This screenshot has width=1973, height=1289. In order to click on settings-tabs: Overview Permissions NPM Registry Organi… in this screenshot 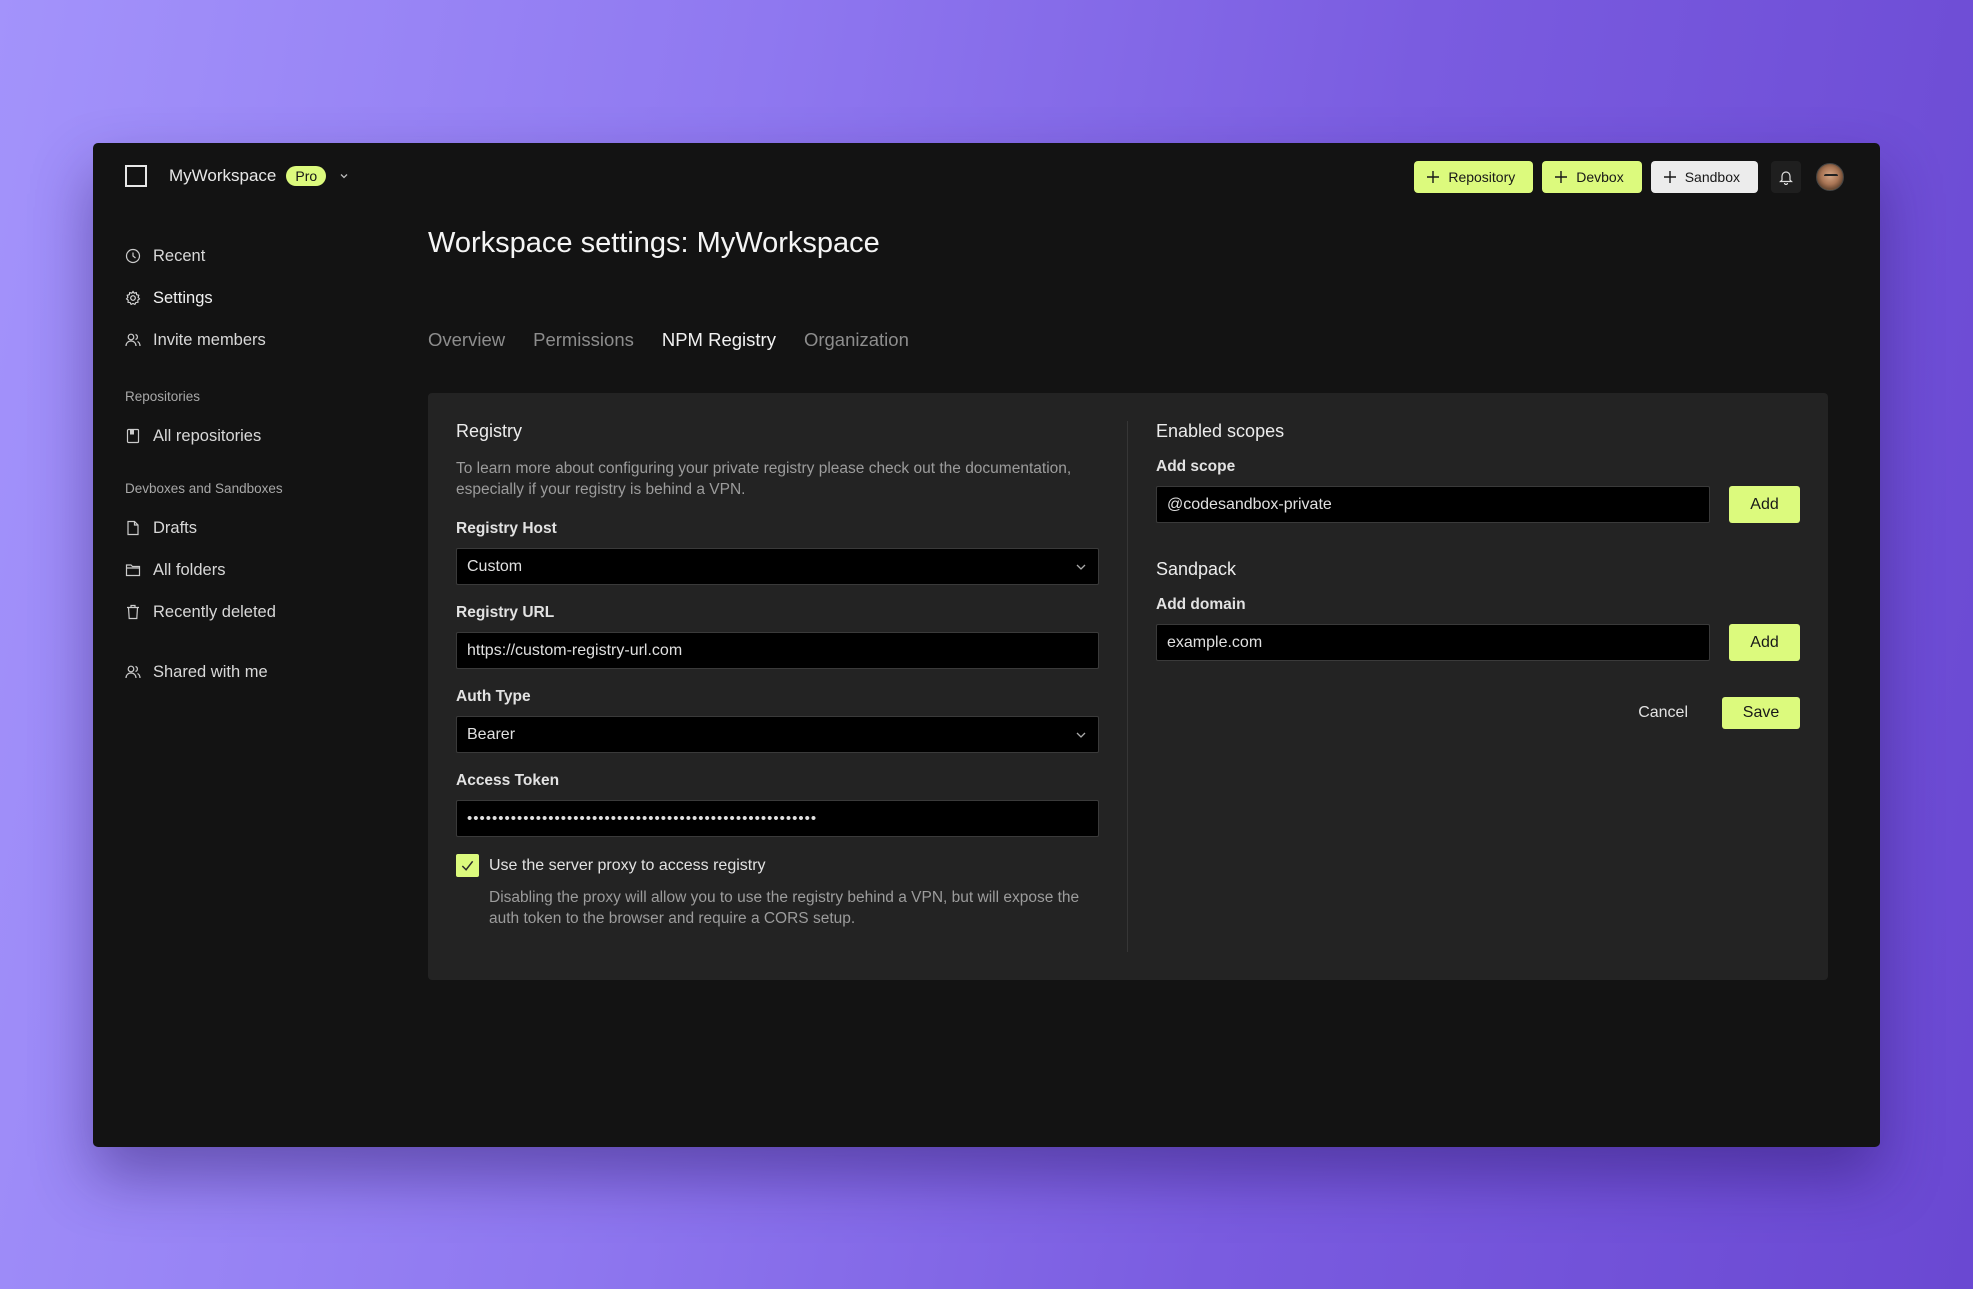, I will do `click(668, 340)`.